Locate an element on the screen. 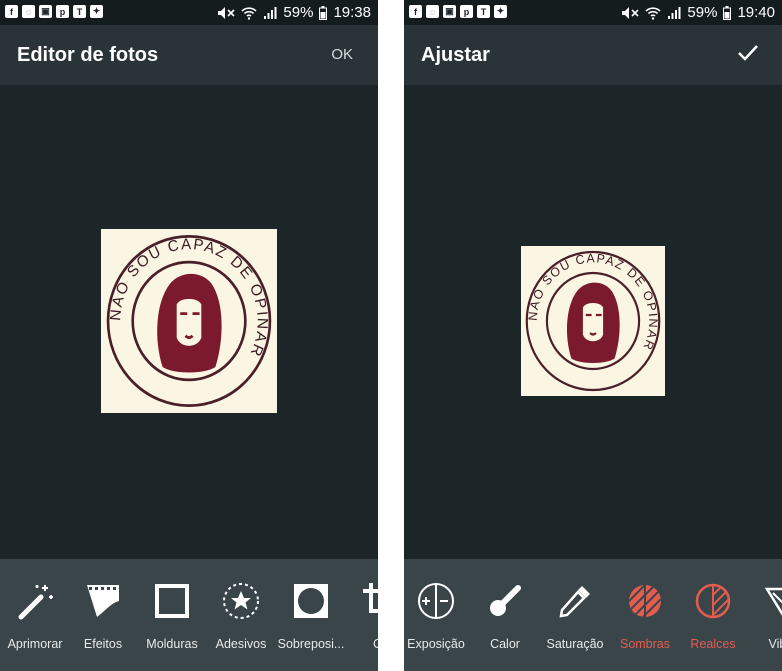  tool-efeitos: Efeitos is located at coordinates (103, 615).